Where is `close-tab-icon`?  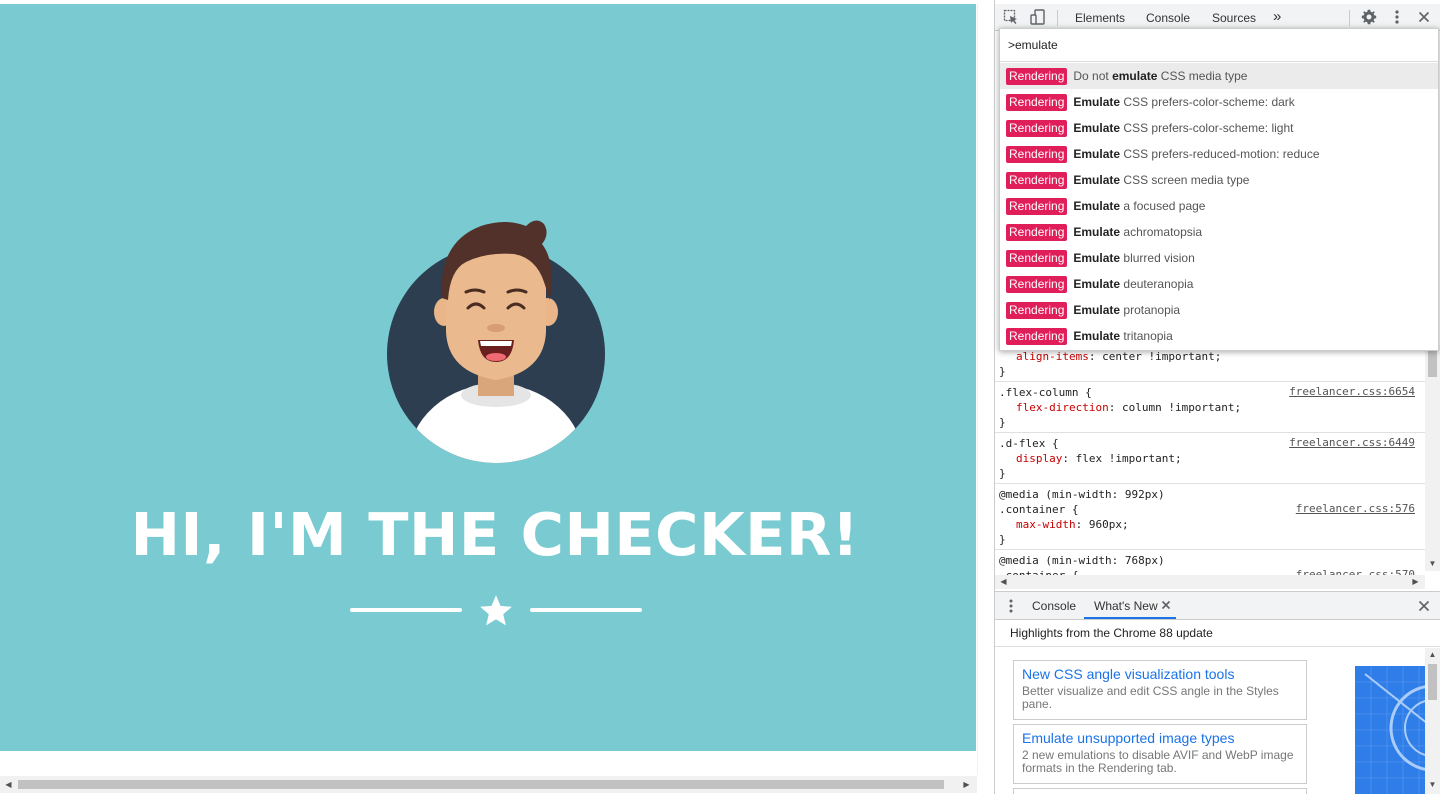 close-tab-icon is located at coordinates (1166, 605).